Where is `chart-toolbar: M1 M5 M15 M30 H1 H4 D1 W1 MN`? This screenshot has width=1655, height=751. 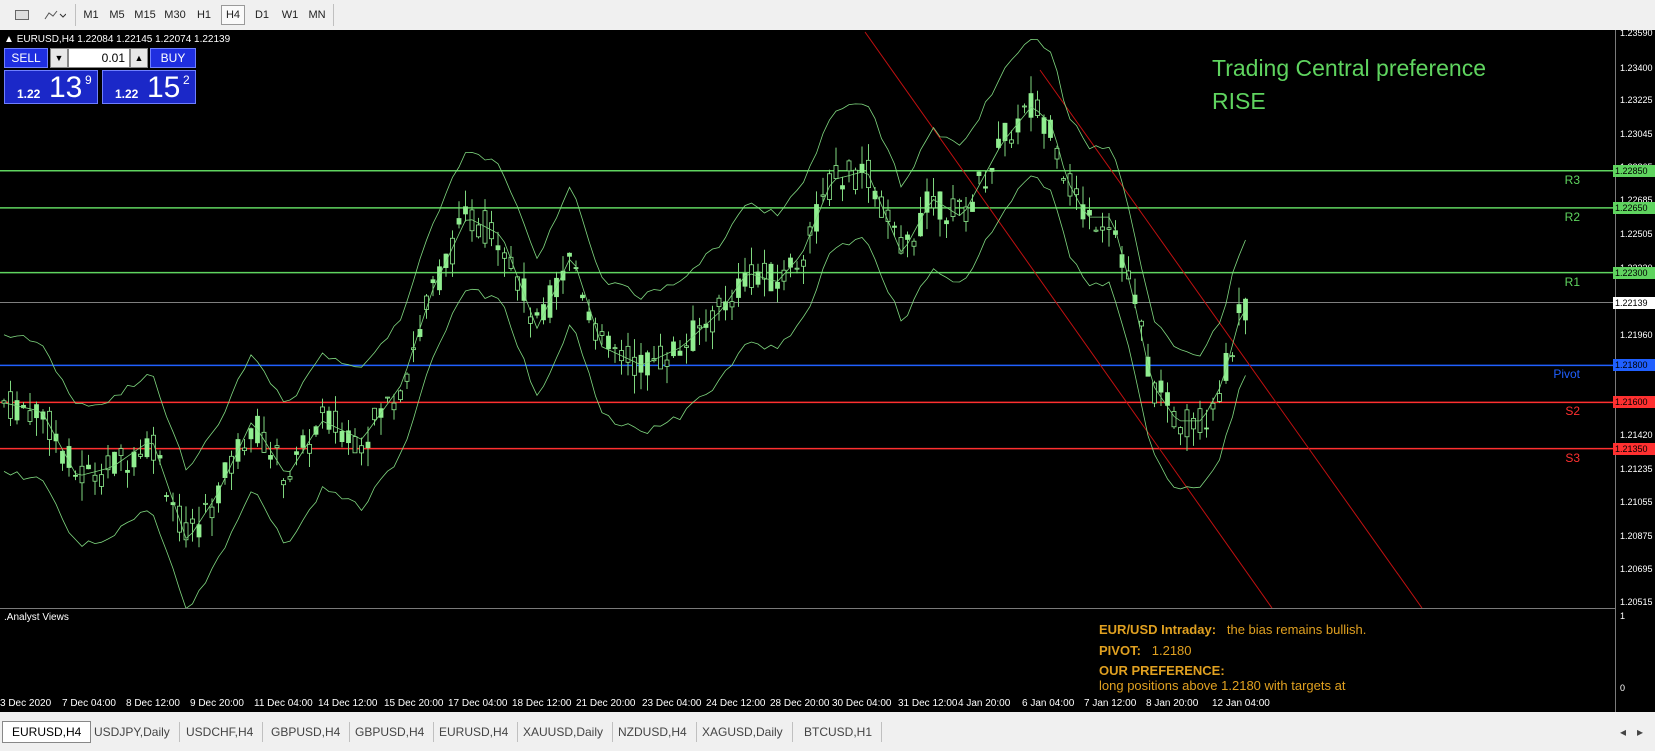 chart-toolbar: M1 M5 M15 M30 H1 H4 D1 W1 MN is located at coordinates (827, 15).